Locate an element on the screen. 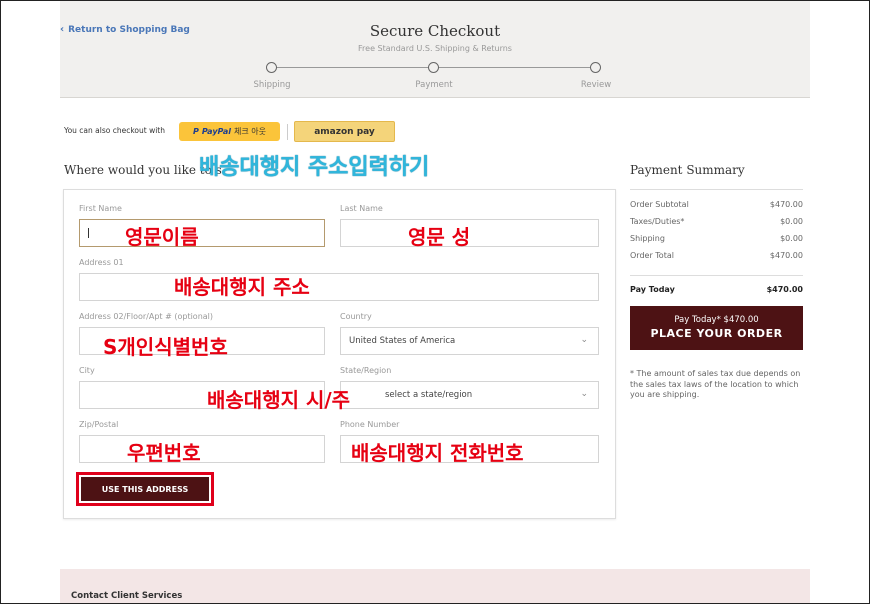 This screenshot has height=604, width=870. annotation-city-state: 배송대행지 시/주 is located at coordinates (279, 400).